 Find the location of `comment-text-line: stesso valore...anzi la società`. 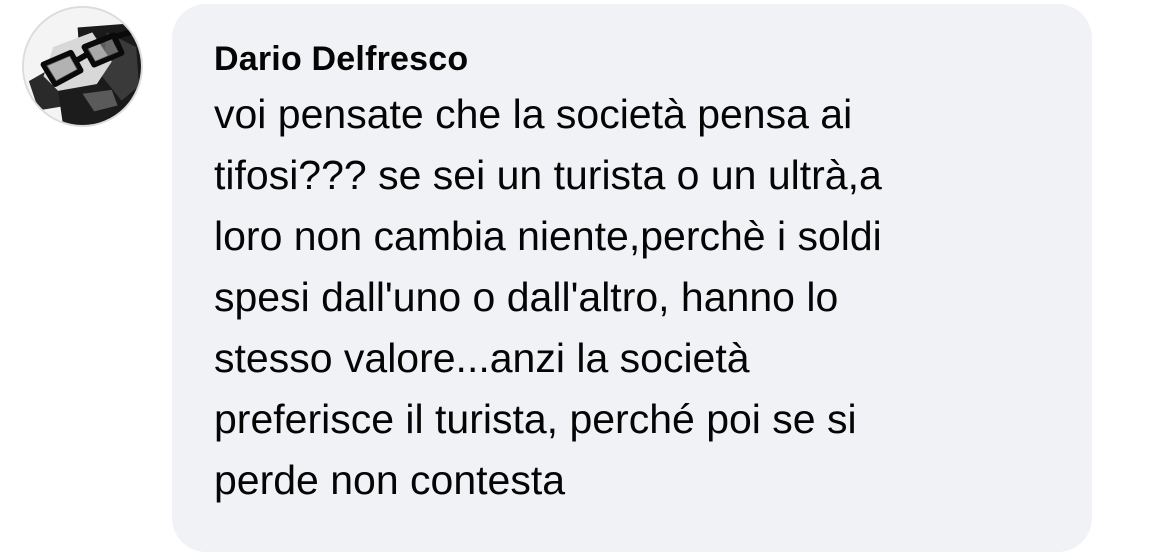

comment-text-line: stesso valore...anzi la società is located at coordinates (482, 358).